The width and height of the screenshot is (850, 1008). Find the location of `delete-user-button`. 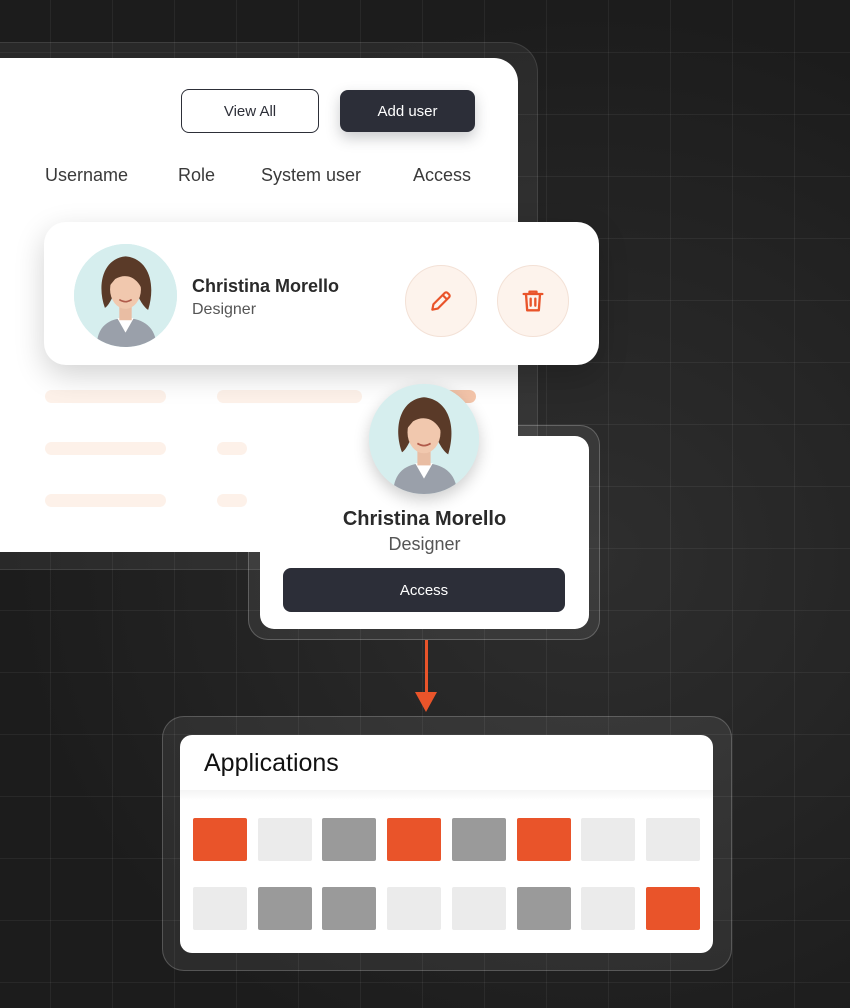

delete-user-button is located at coordinates (533, 301).